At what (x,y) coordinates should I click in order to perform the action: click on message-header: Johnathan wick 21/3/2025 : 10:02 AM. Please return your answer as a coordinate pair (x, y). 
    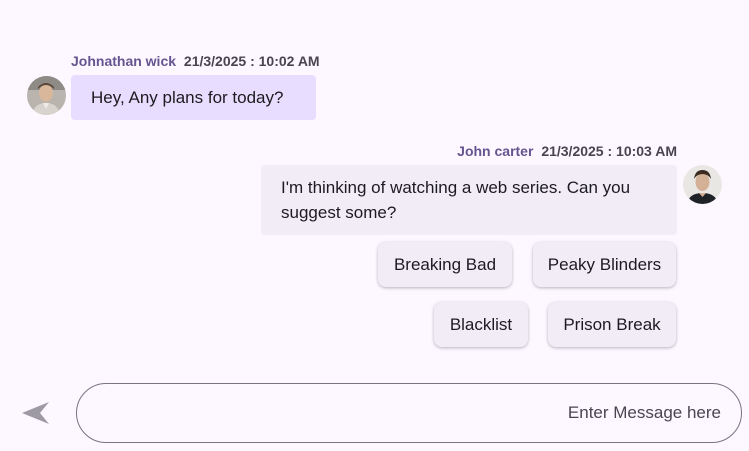
    Looking at the image, I should click on (195, 61).